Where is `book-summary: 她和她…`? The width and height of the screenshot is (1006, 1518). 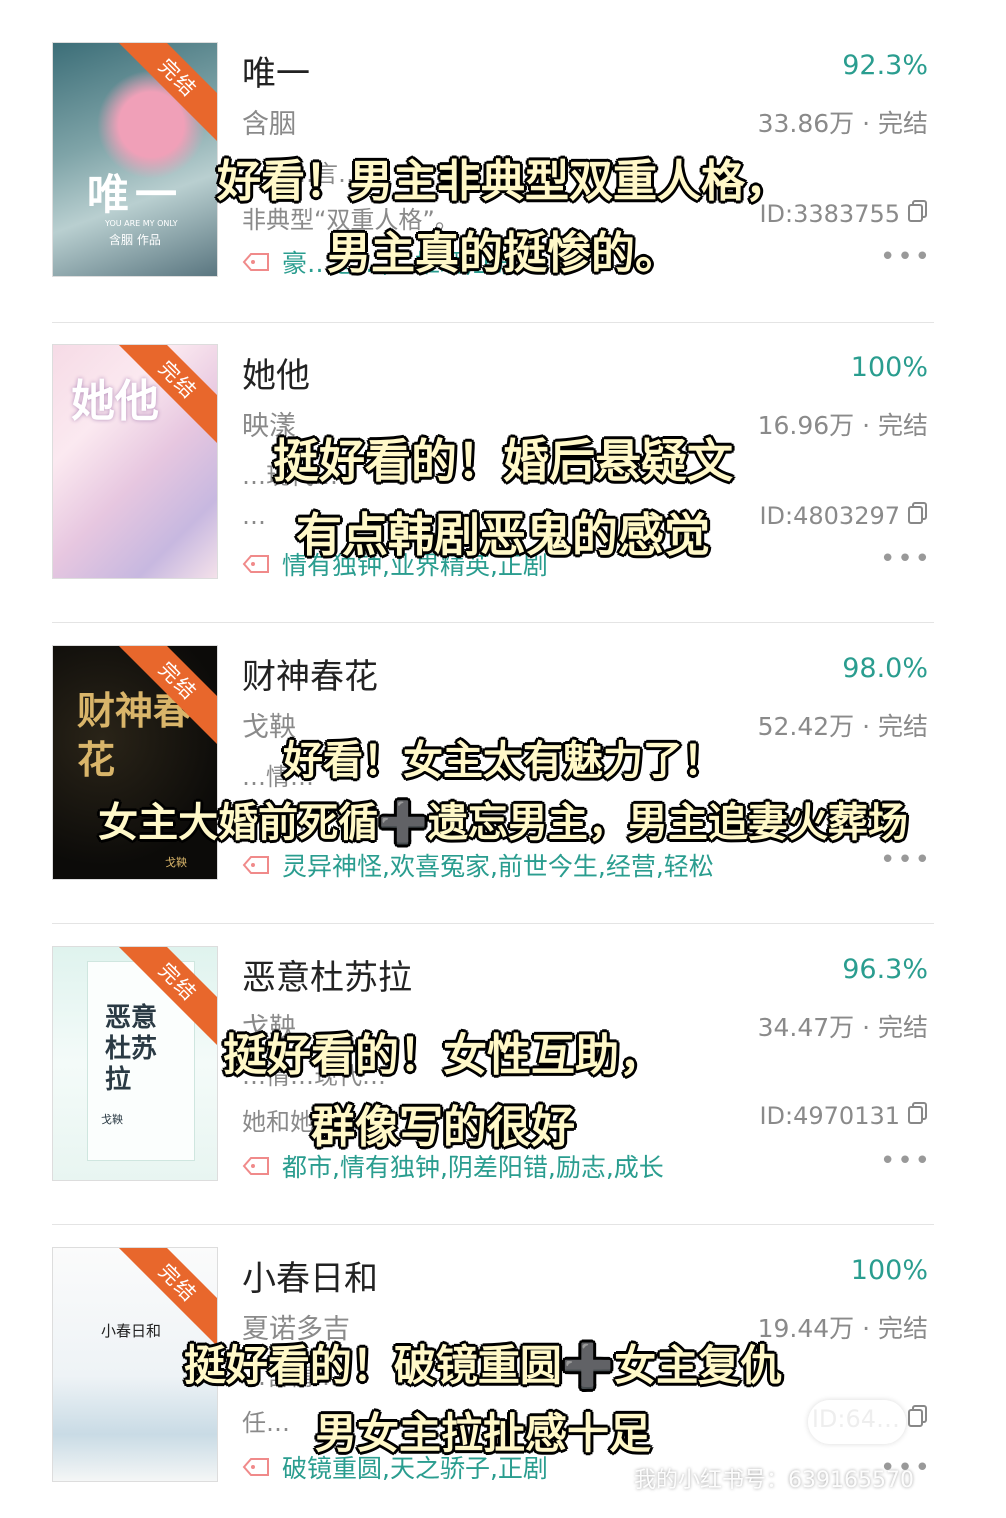
book-summary: 她和她… is located at coordinates (290, 1122).